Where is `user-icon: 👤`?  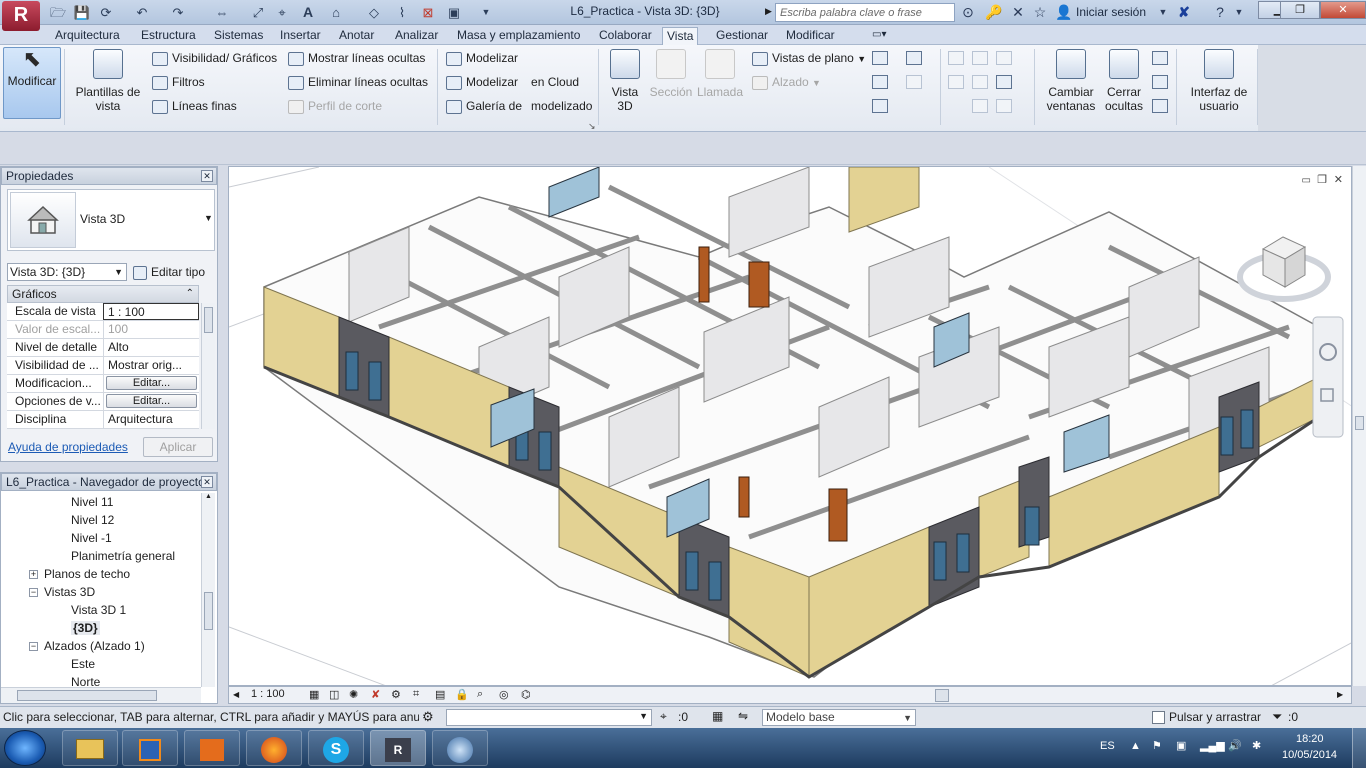 user-icon: 👤 is located at coordinates (1064, 12).